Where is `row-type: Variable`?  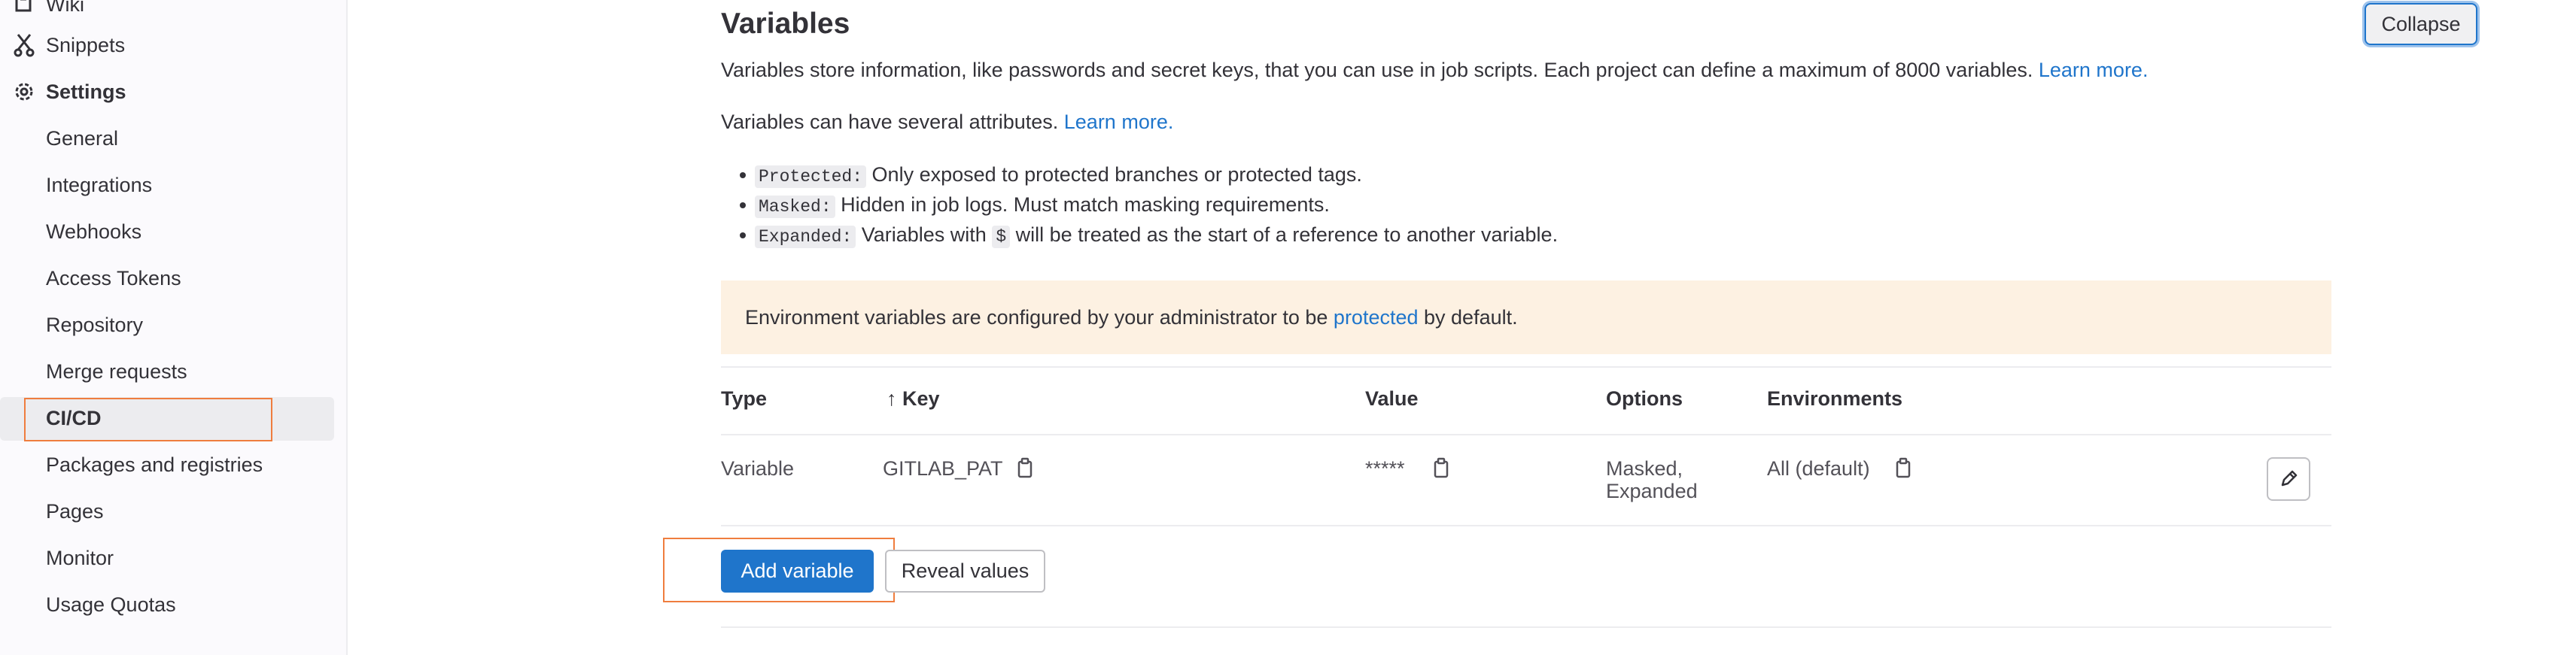
row-type: Variable is located at coordinates (758, 469).